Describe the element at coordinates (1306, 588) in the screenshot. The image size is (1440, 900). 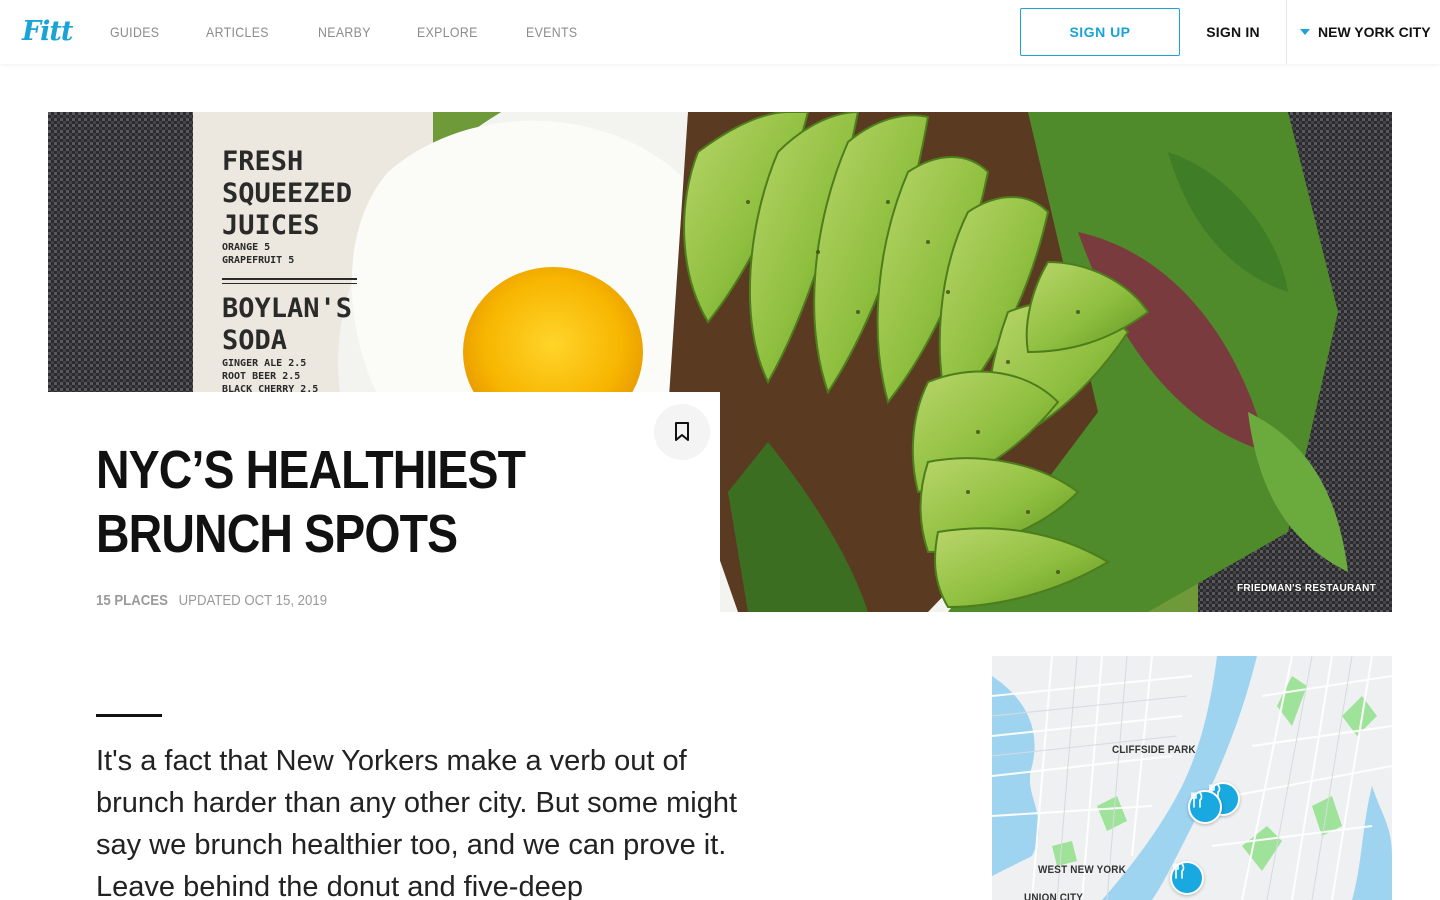
I see `photo-credit: FRIEDMAN'S RESTAURANT` at that location.